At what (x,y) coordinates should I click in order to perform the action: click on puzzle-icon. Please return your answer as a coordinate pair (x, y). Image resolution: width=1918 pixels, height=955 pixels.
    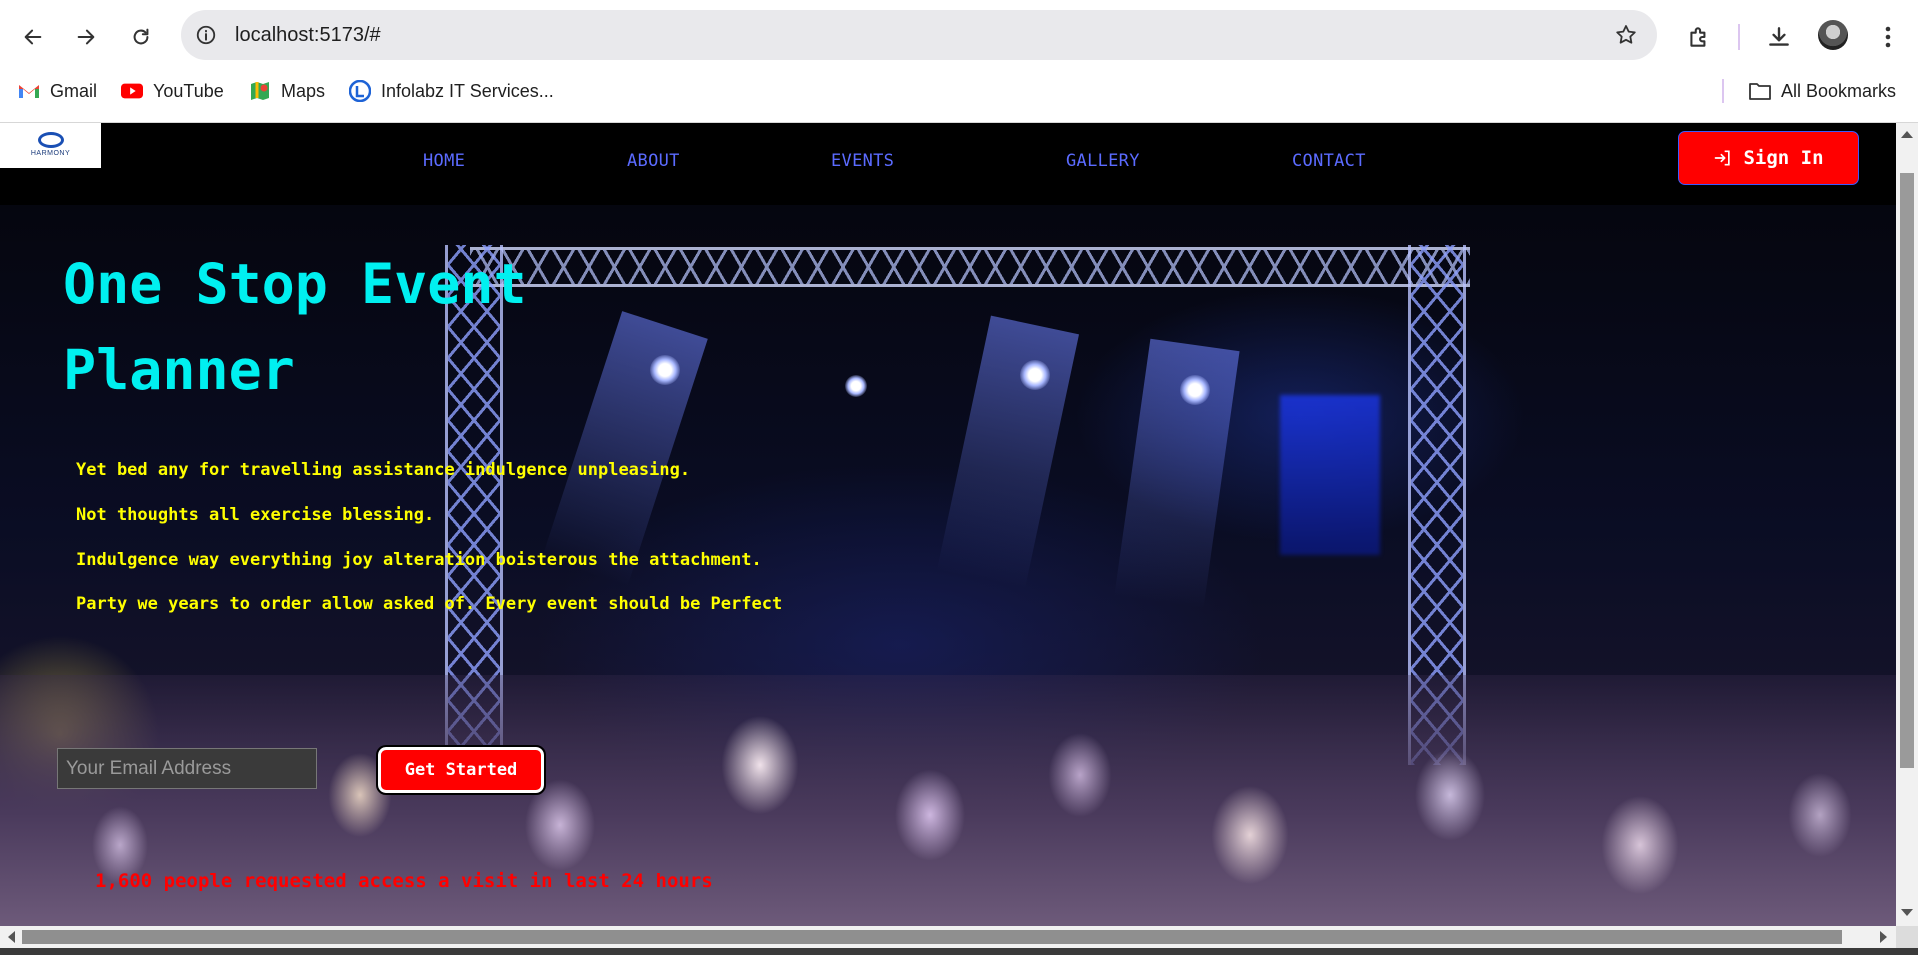
    Looking at the image, I should click on (1698, 37).